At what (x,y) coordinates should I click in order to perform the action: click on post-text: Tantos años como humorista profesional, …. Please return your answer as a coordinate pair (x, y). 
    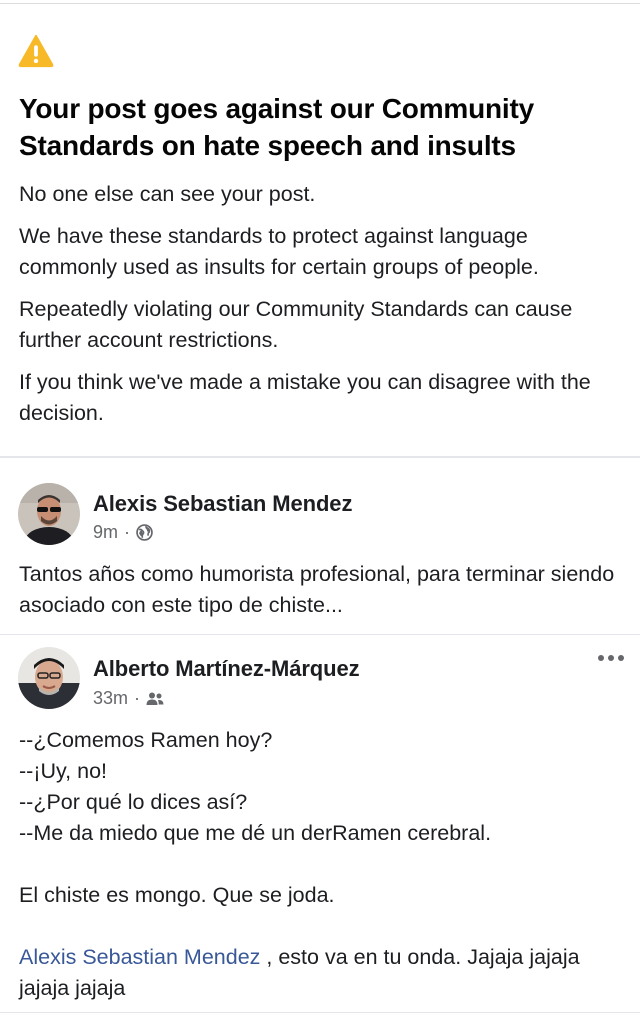
    Looking at the image, I should click on (317, 589).